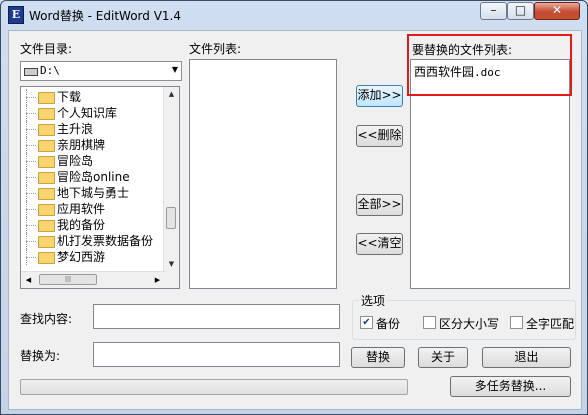 This screenshot has width=588, height=415. Describe the element at coordinates (216, 354) in the screenshot. I see `replace-input` at that location.